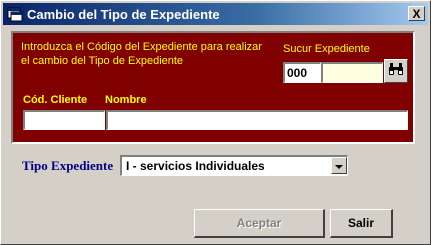 The width and height of the screenshot is (431, 245). What do you see at coordinates (68, 165) in the screenshot?
I see `tipo-expediente-label: Tipo Expediente` at bounding box center [68, 165].